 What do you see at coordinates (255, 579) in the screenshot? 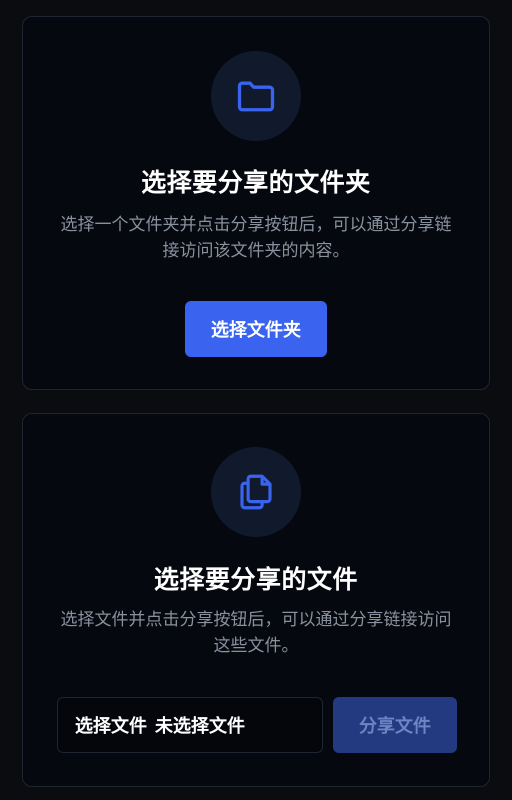
I see `files-card-title: 选择要分享的文件` at bounding box center [255, 579].